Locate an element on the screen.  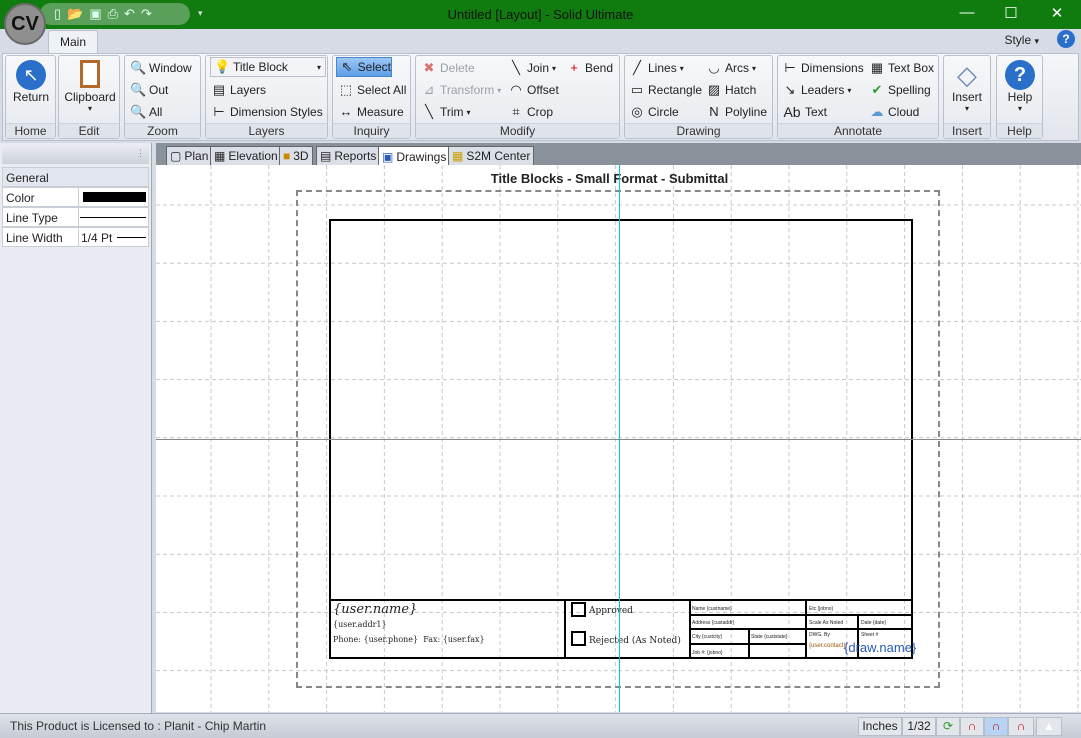
property-line-type: Line Type is located at coordinates (75, 217).